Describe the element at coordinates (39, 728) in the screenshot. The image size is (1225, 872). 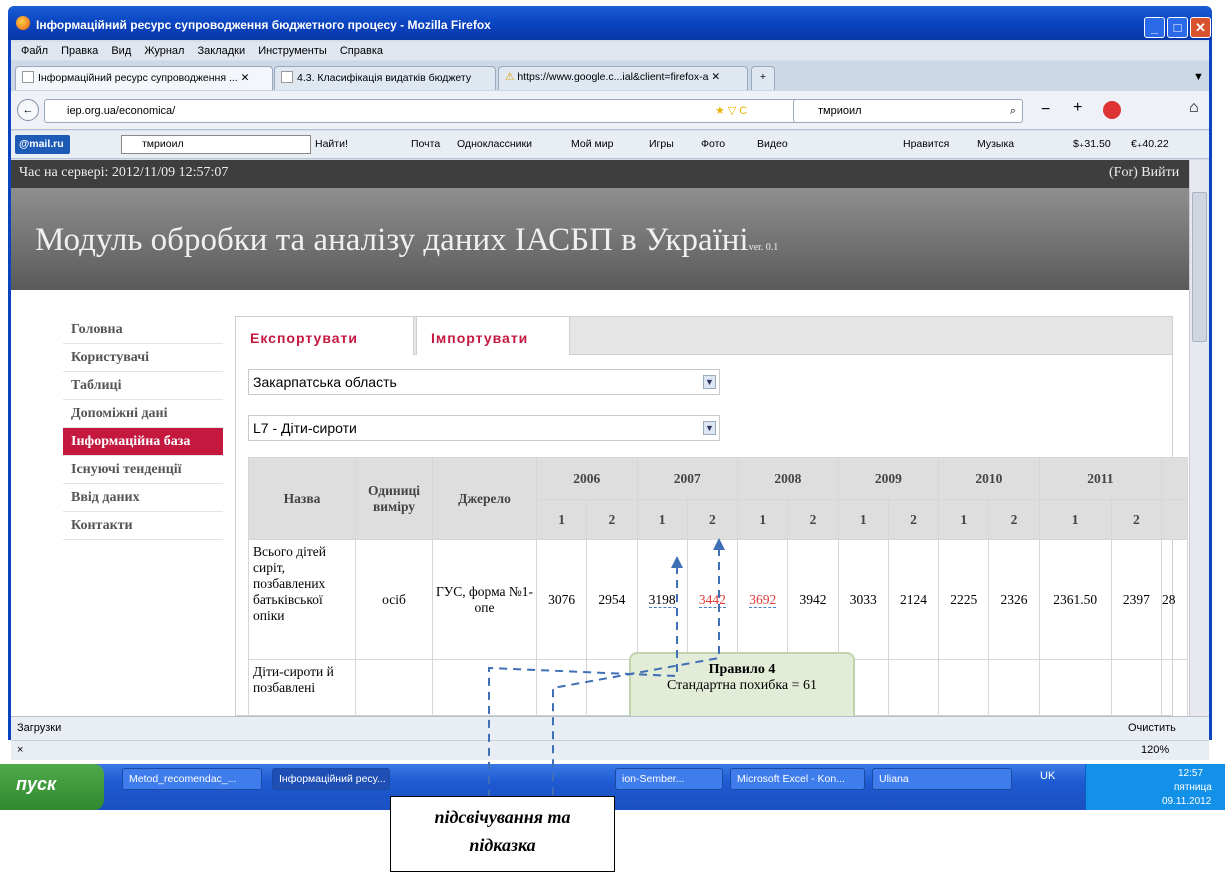
I see `downloads-label: Загрузки` at that location.